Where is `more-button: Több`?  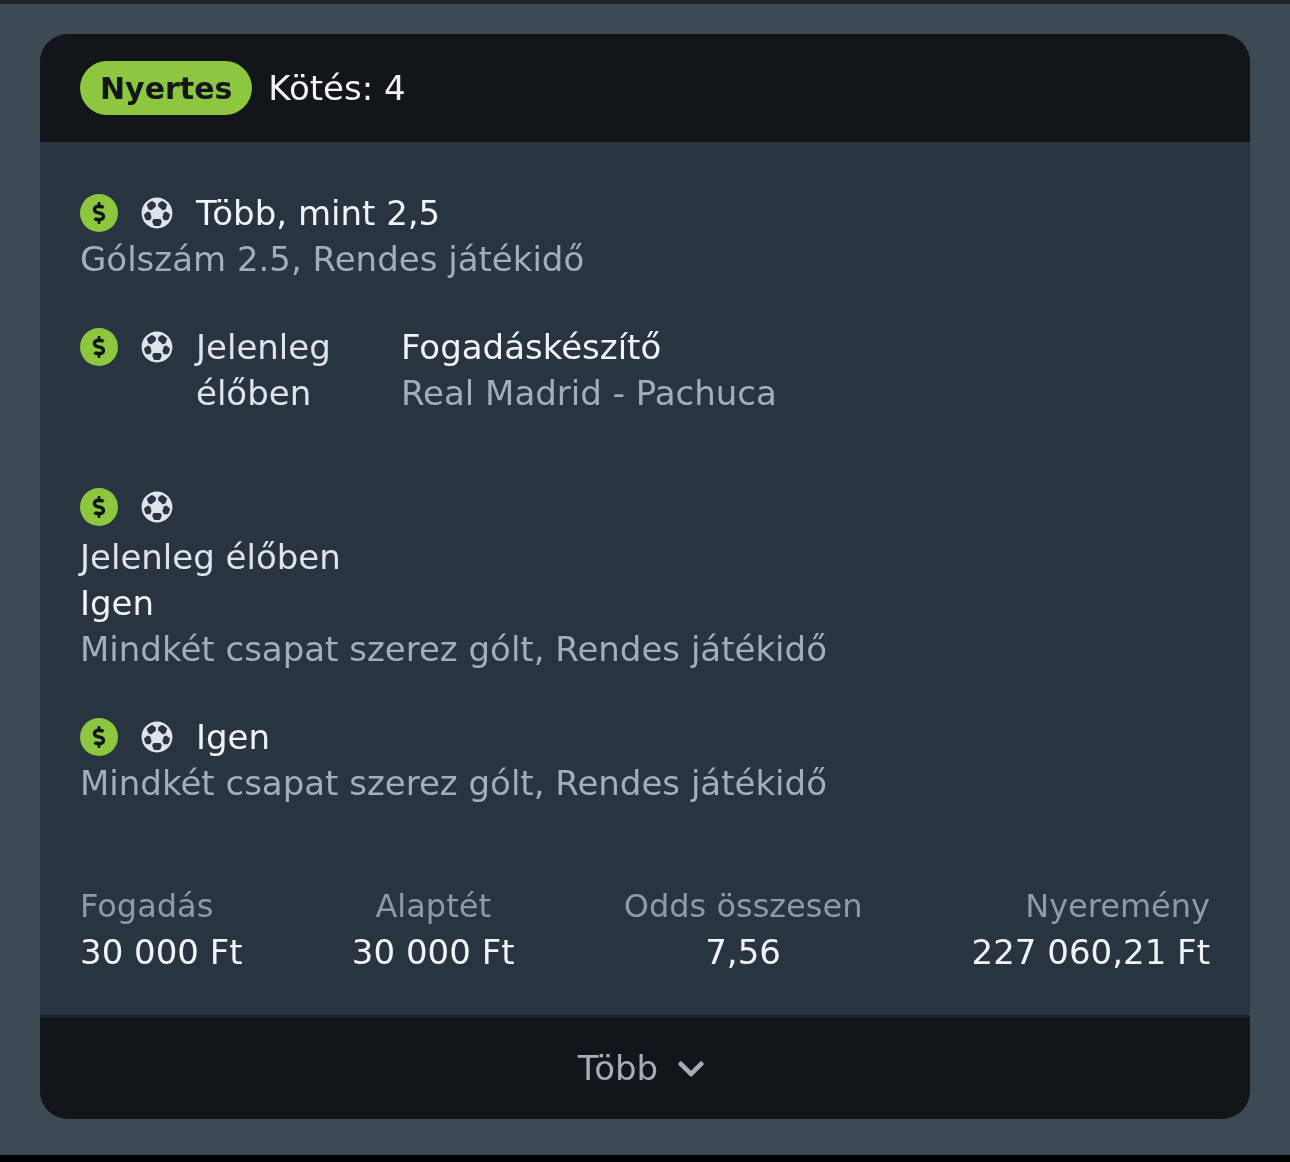 more-button: Több is located at coordinates (645, 1068).